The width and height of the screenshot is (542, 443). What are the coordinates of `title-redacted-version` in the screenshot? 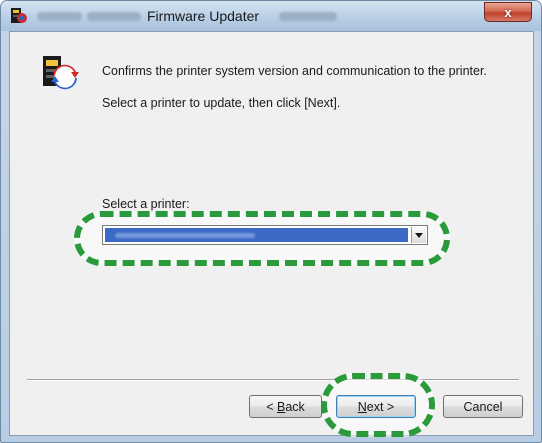 It's located at (308, 16).